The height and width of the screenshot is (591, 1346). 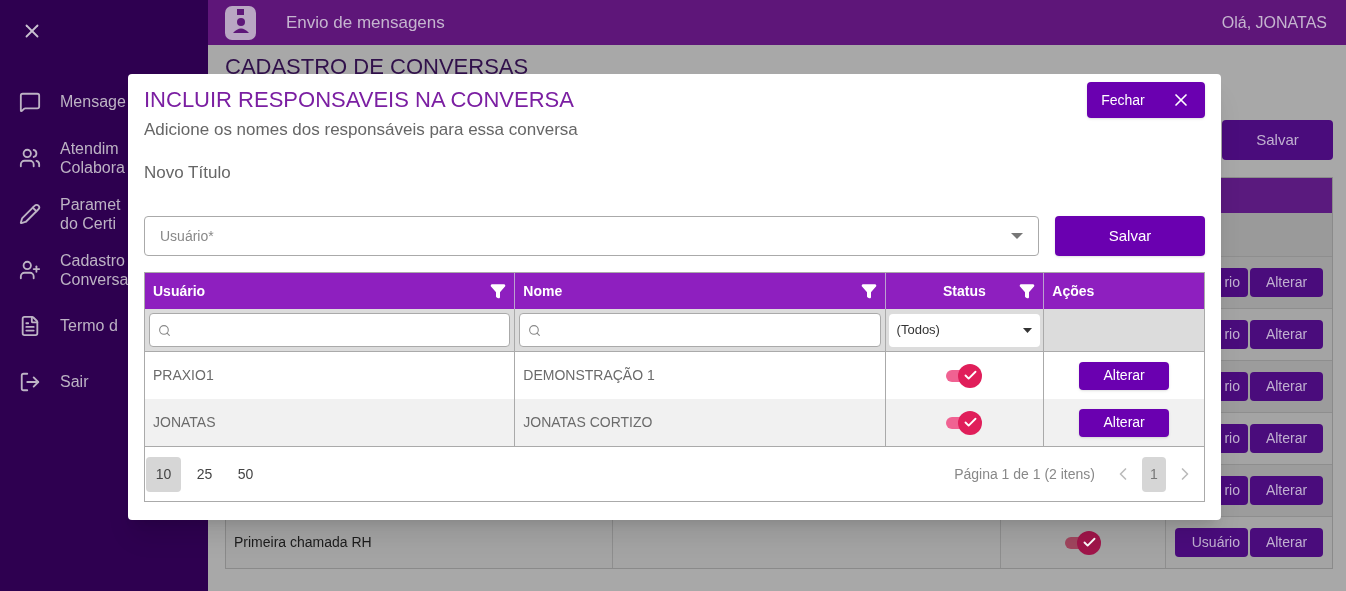 What do you see at coordinates (163, 474) in the screenshot?
I see `page-size-button: 10` at bounding box center [163, 474].